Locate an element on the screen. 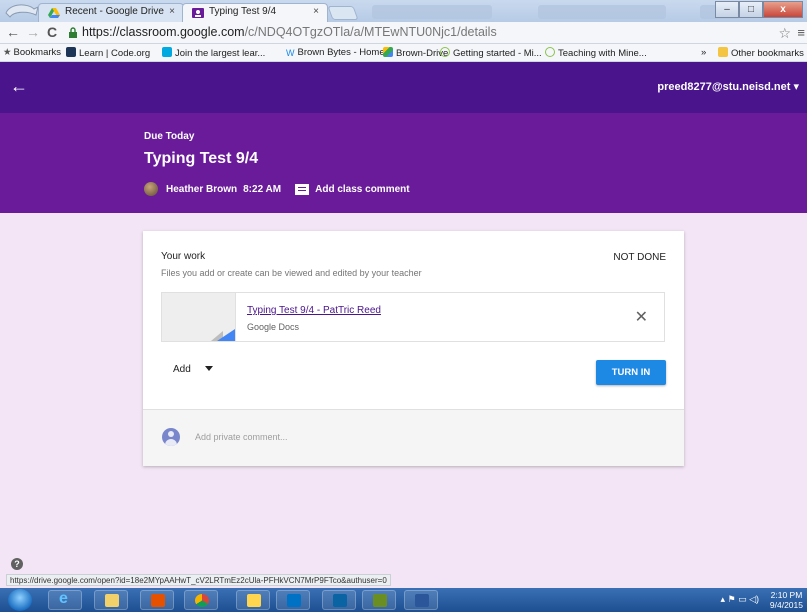 The height and width of the screenshot is (612, 807). url-host: https://classroom.google.com is located at coordinates (163, 32).